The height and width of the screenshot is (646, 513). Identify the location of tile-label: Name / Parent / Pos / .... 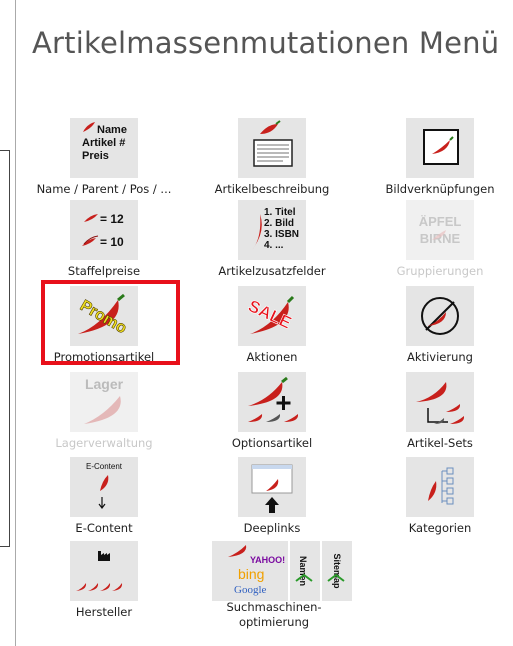
(104, 189).